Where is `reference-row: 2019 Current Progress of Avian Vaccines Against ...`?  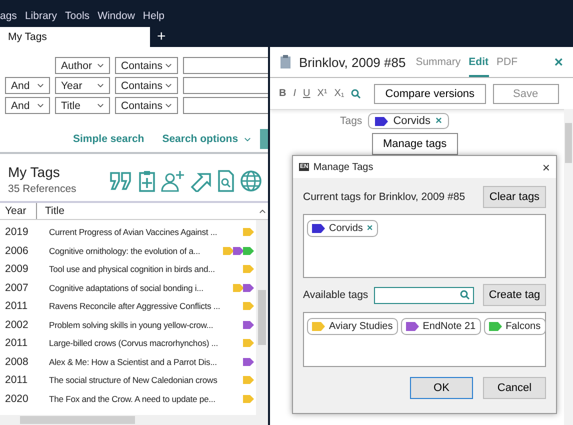 reference-row: 2019 Current Progress of Avian Vaccines Against ... is located at coordinates (128, 232).